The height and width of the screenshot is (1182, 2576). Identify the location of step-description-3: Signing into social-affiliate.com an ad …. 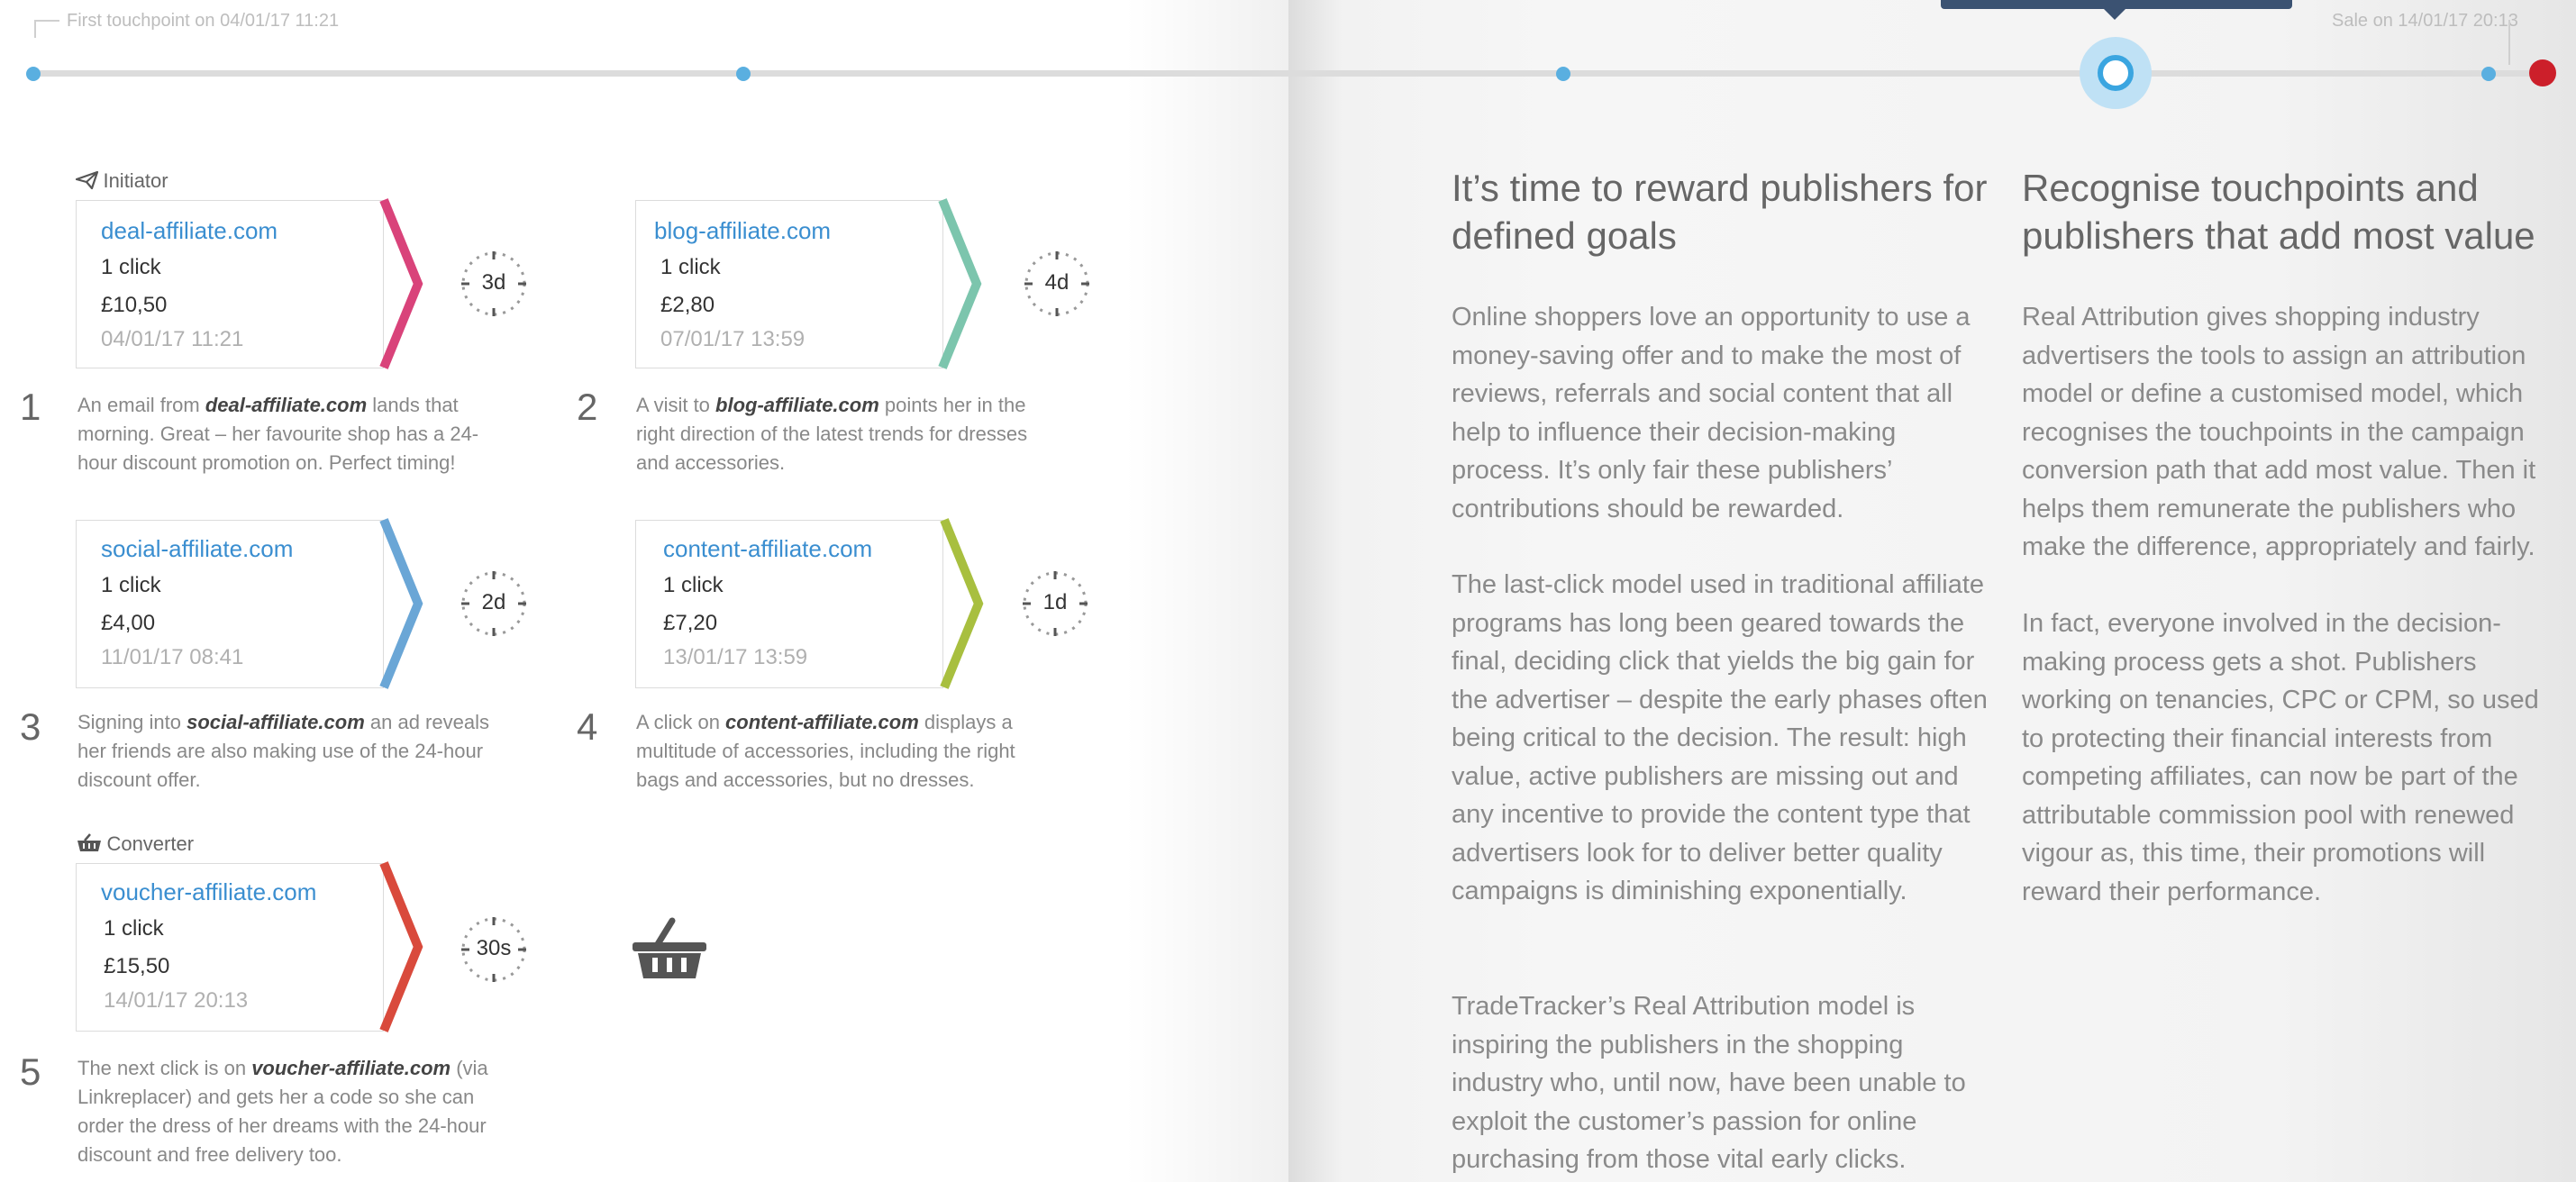
(283, 751).